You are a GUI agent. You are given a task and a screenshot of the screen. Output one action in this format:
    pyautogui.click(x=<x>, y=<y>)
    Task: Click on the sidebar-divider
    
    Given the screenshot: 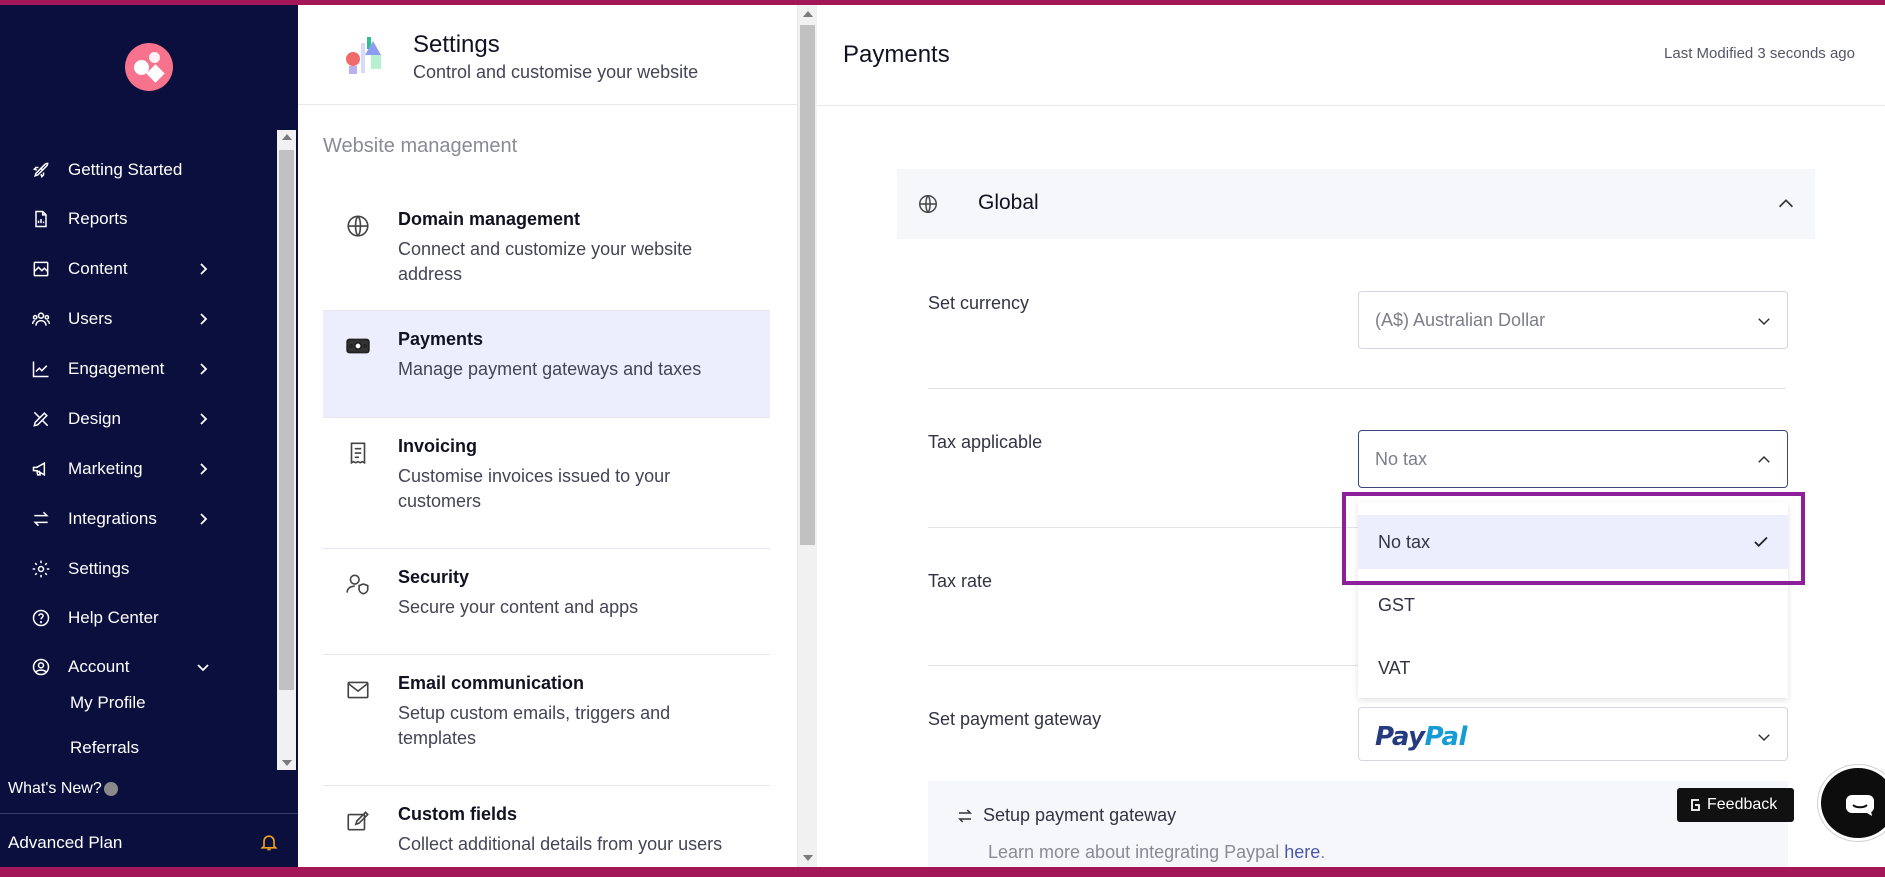 What is the action you would take?
    pyautogui.click(x=149, y=813)
    